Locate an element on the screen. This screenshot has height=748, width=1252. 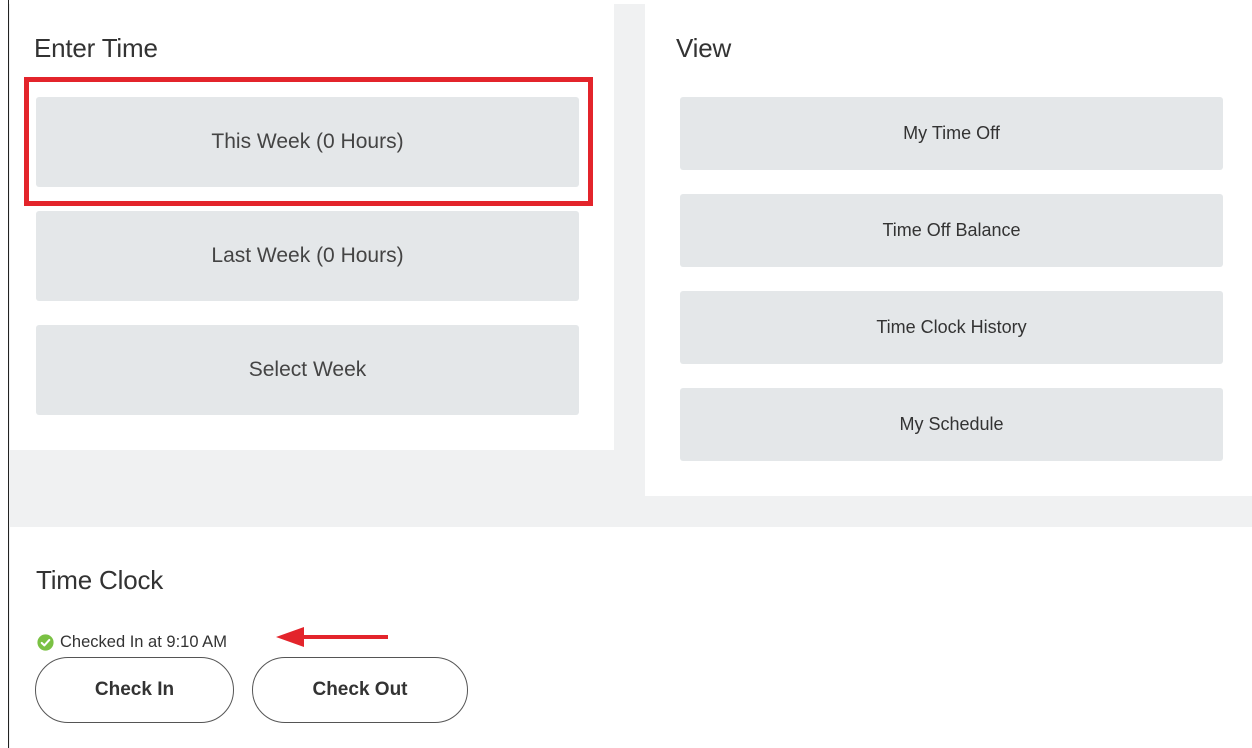
check-circle-icon is located at coordinates (45, 642).